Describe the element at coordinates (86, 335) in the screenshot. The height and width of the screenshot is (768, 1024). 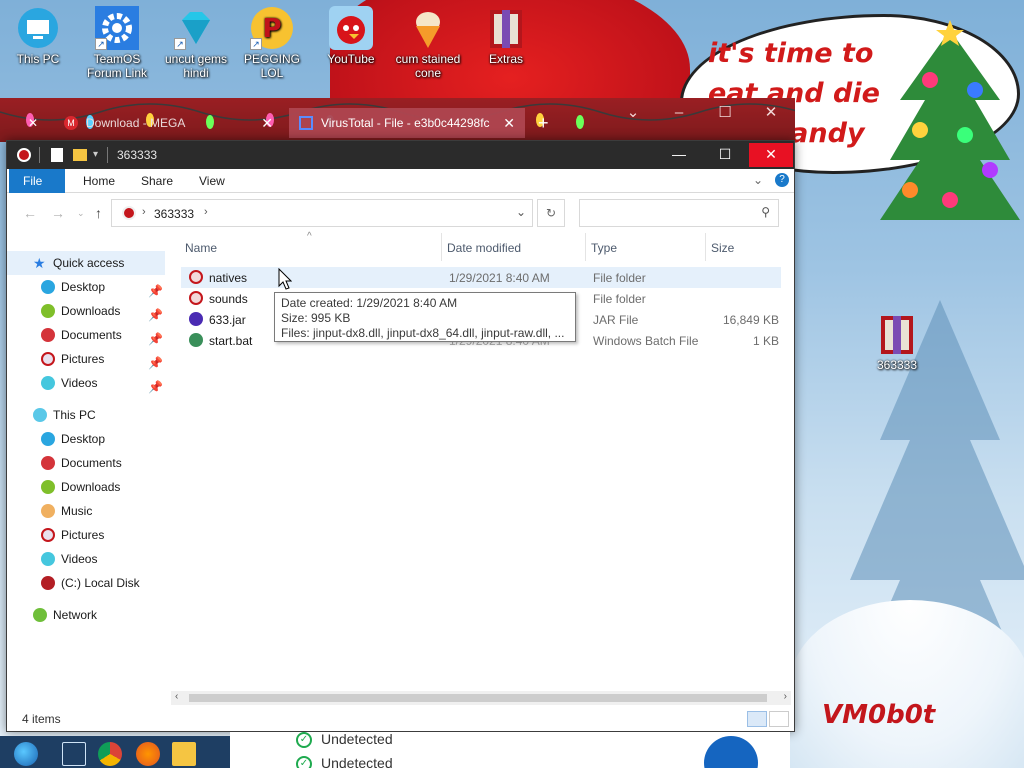
I see `nav-quick-documents: Documents 📌` at that location.